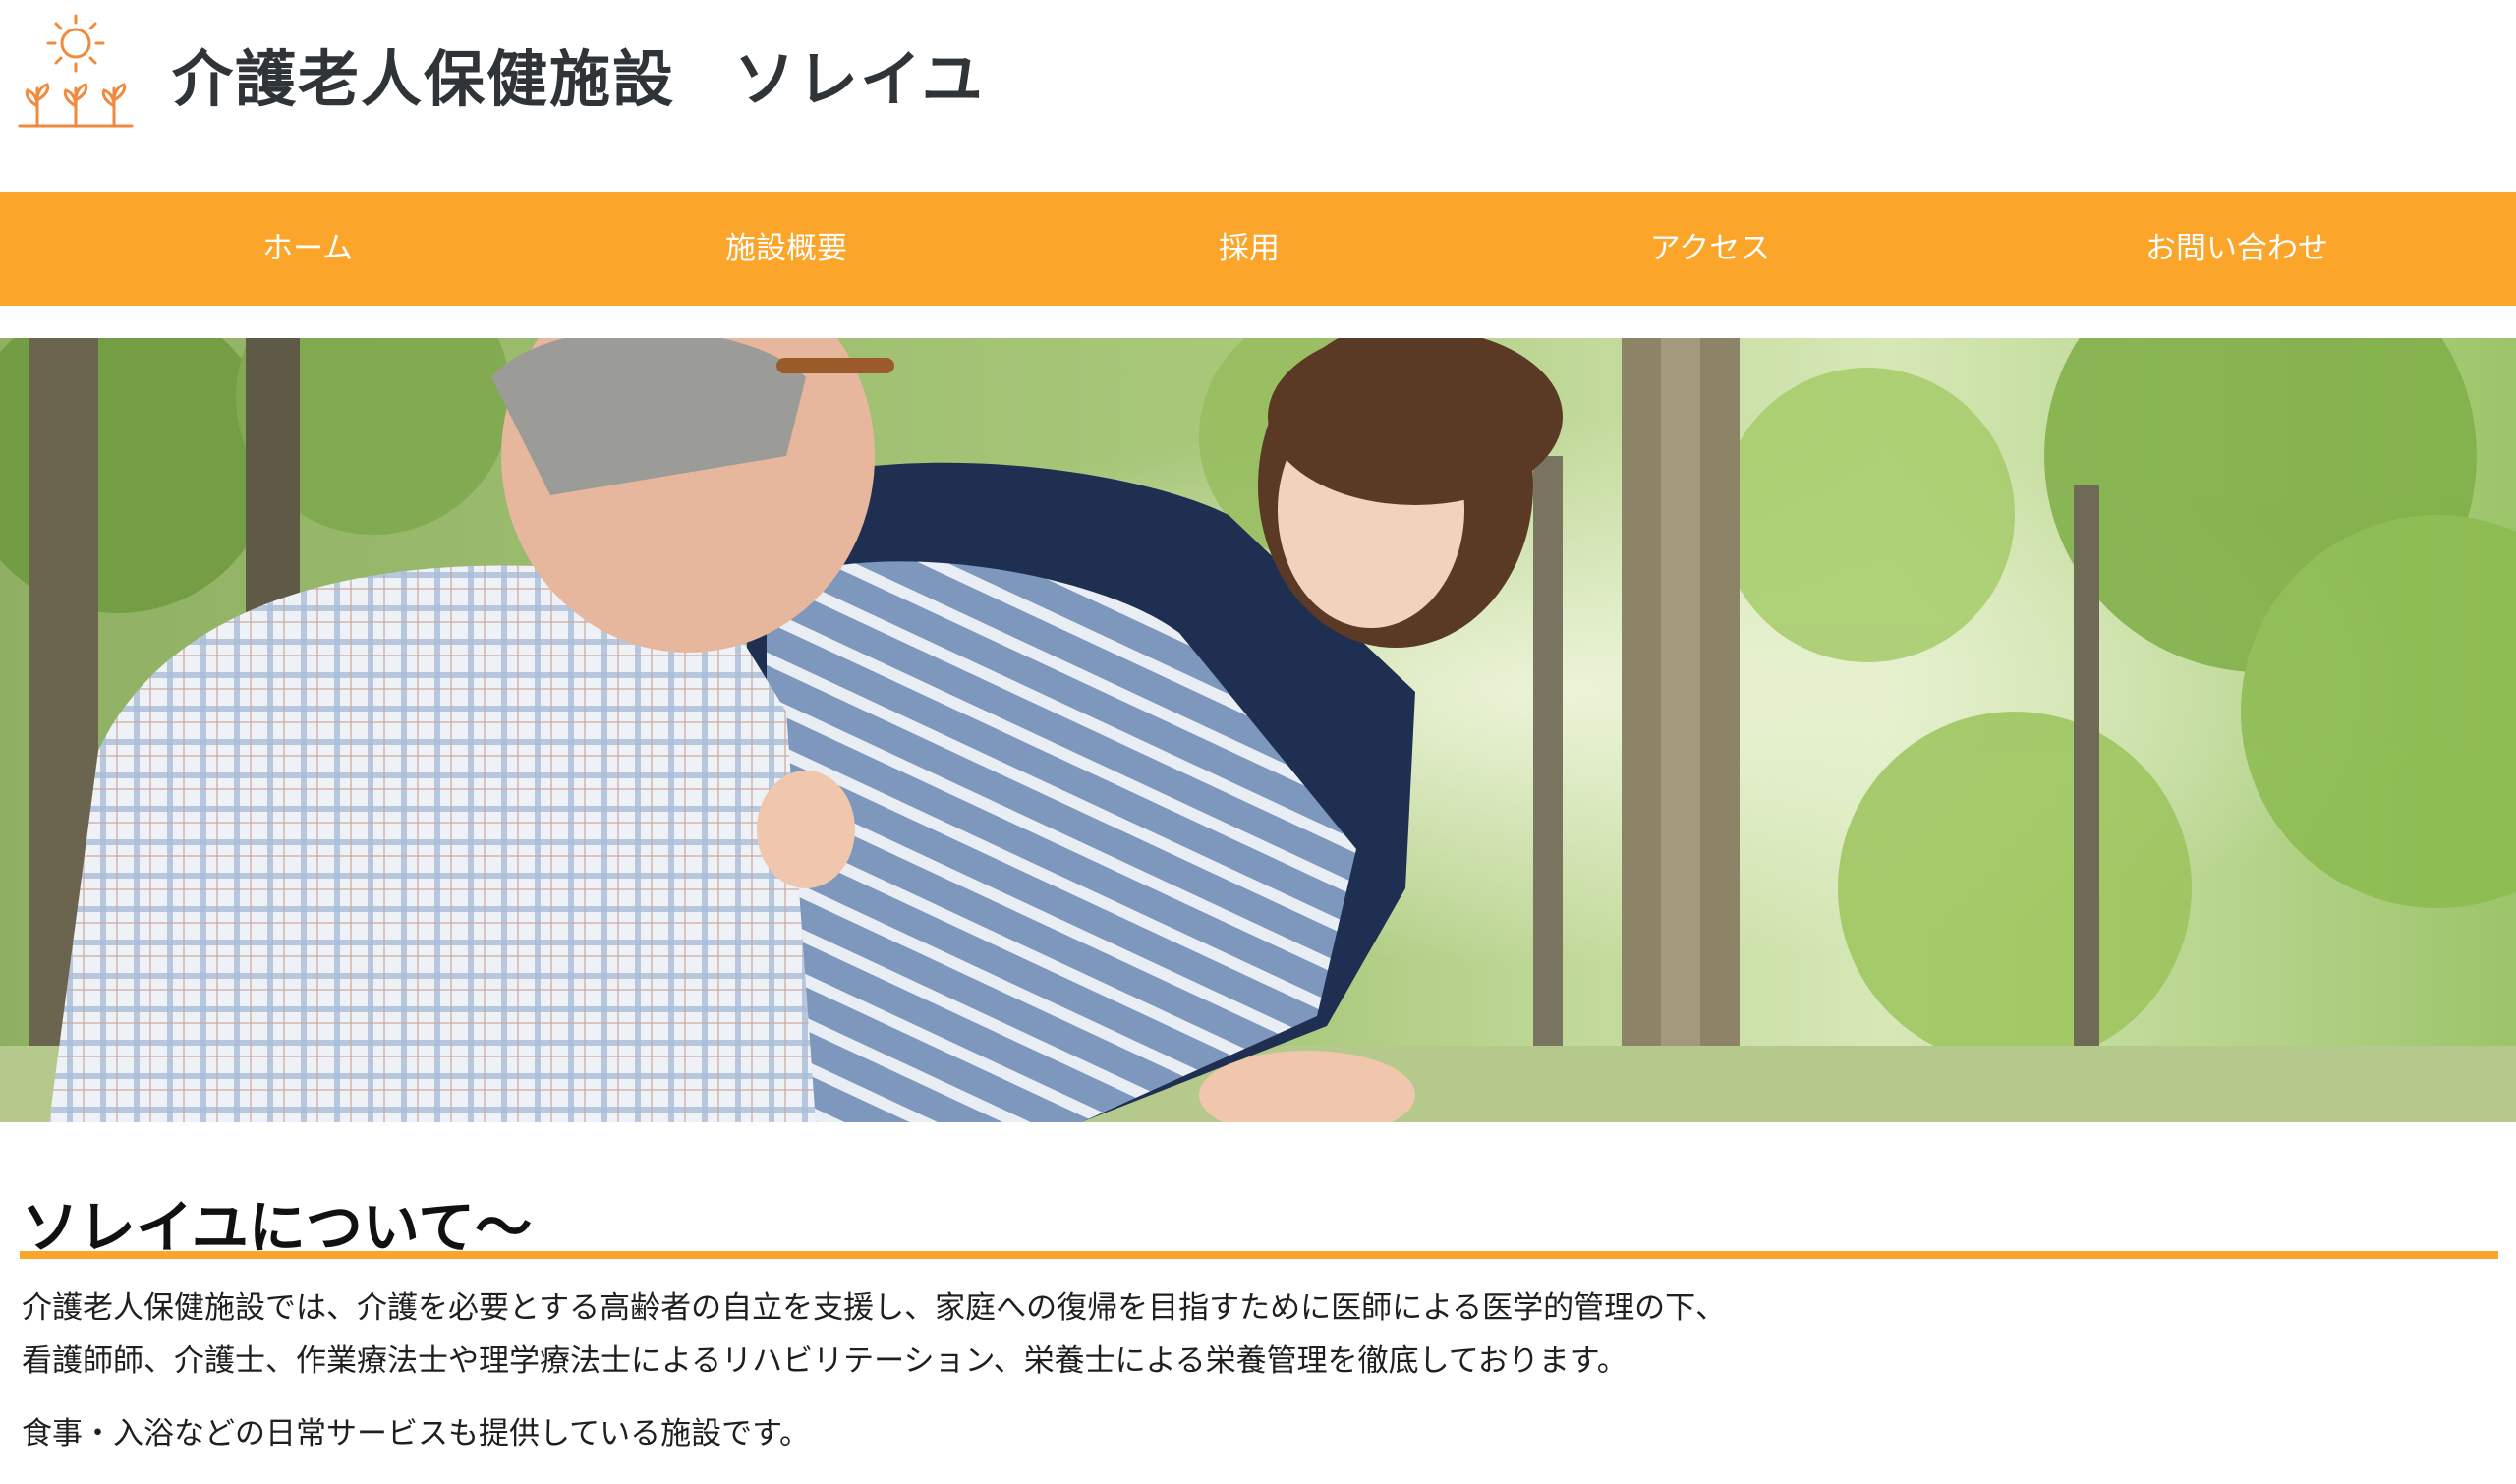 Image resolution: width=2516 pixels, height=1484 pixels. Describe the element at coordinates (1258, 96) in the screenshot. I see `site-header: 介護老人保健施設 ソレイユ` at that location.